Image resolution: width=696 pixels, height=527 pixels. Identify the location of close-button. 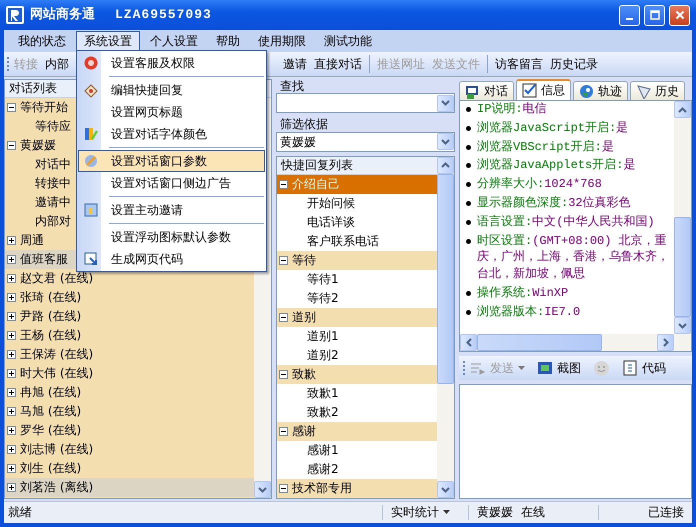
(679, 15).